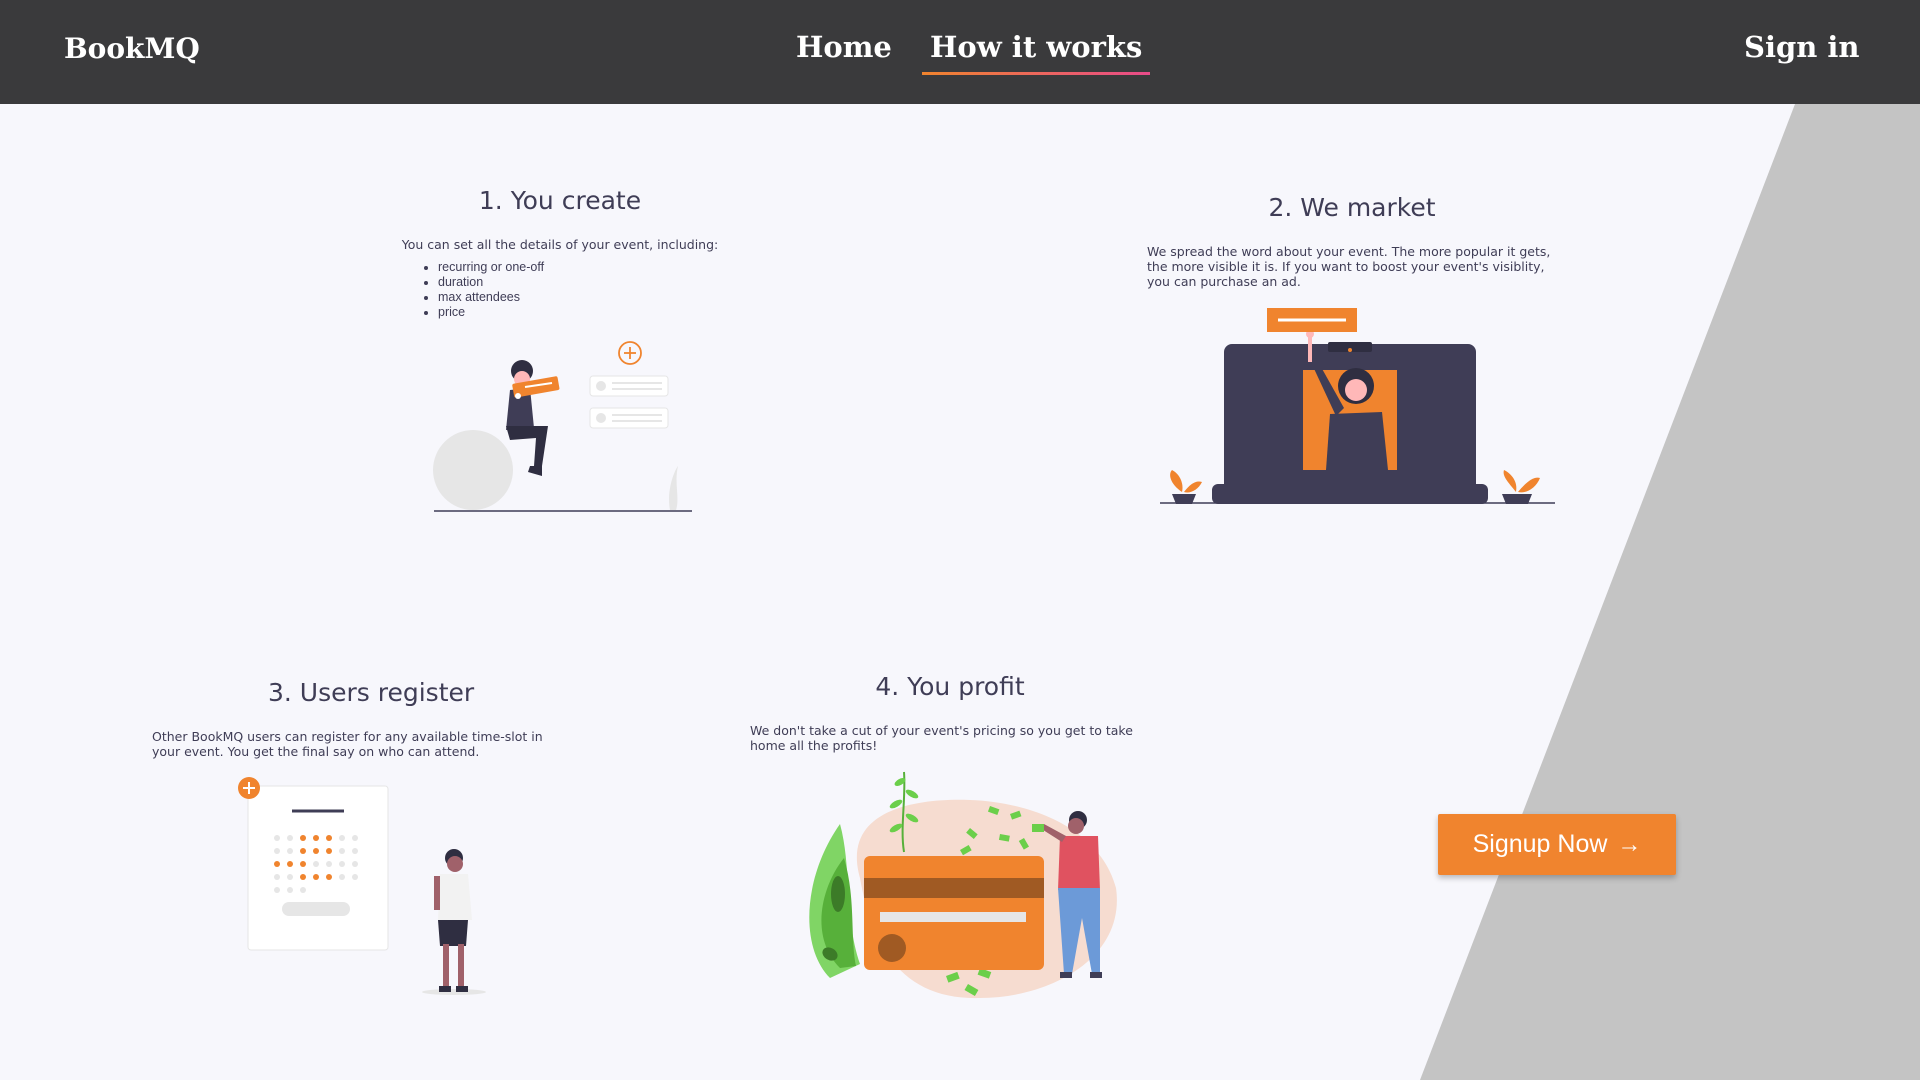  What do you see at coordinates (579, 267) in the screenshot?
I see `bullet-item: recurring or one-off` at bounding box center [579, 267].